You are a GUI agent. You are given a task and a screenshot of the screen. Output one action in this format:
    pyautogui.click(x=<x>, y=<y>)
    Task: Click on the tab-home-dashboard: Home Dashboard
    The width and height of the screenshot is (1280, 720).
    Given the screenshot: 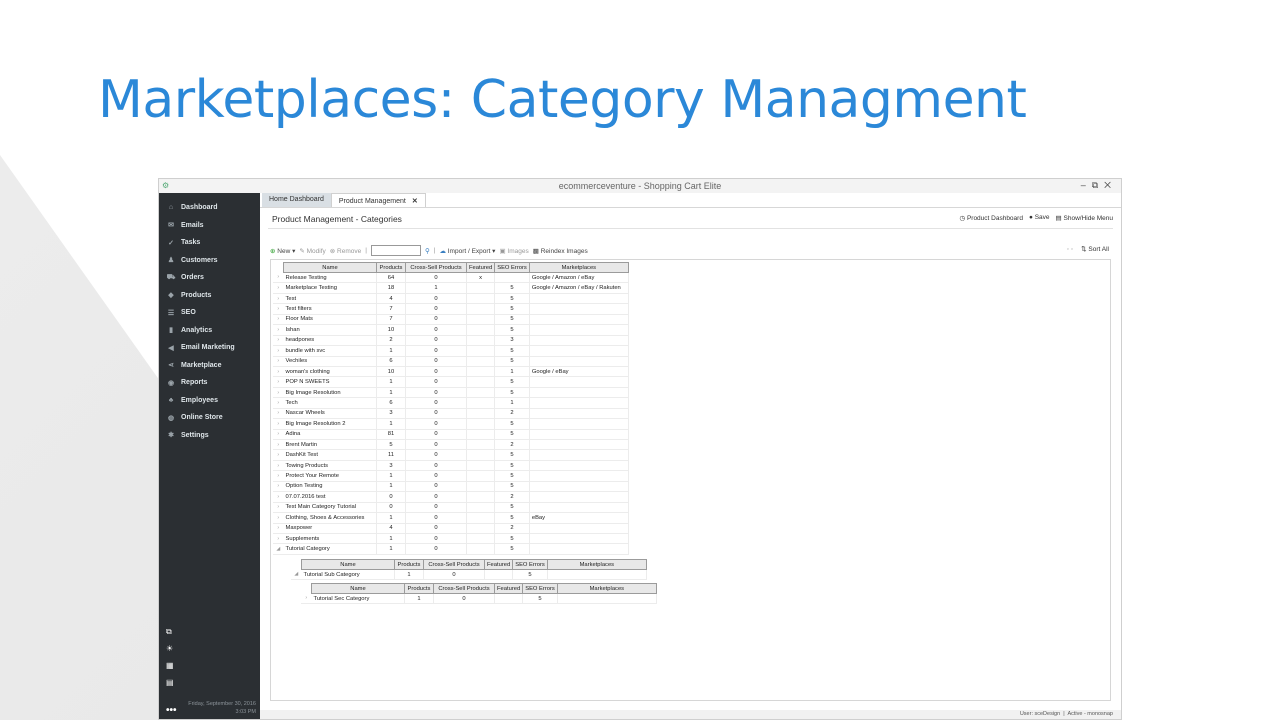 What is the action you would take?
    pyautogui.click(x=296, y=200)
    